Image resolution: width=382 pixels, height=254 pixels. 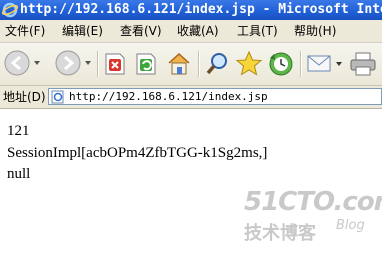 I want to click on content-line-null: null, so click(x=19, y=174).